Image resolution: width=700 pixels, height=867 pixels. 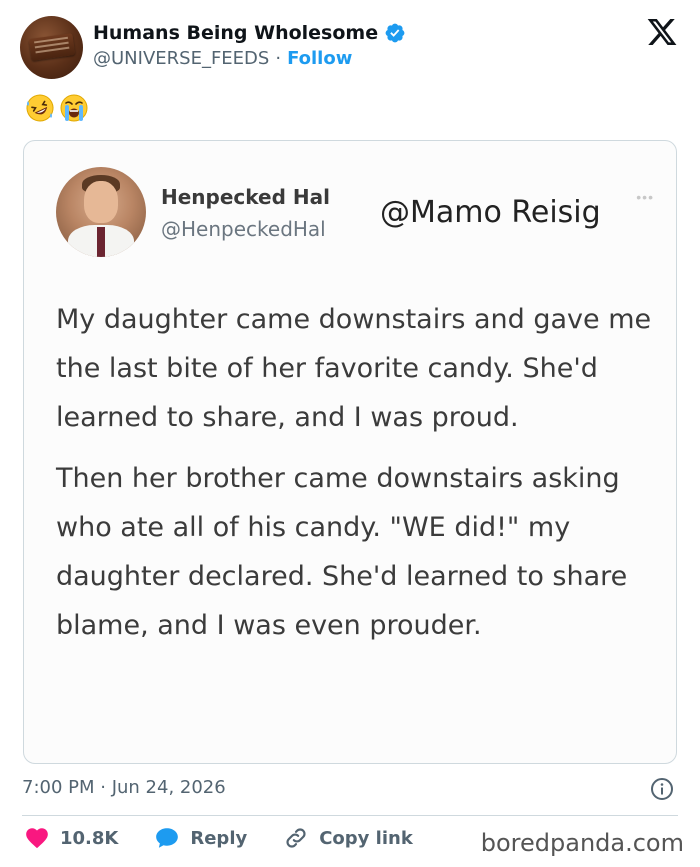 I want to click on author-name-row: Humans Being Wholesome, so click(x=249, y=33).